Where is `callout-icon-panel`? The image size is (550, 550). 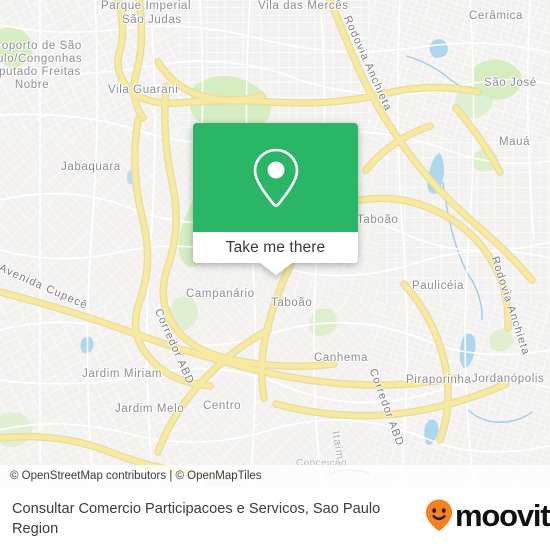
callout-icon-panel is located at coordinates (275, 177).